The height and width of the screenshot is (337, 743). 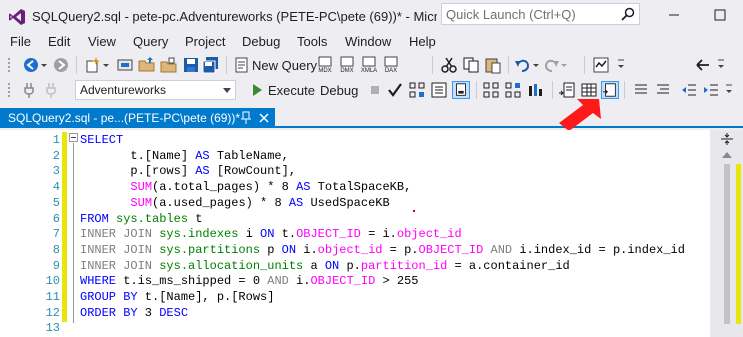 What do you see at coordinates (271, 249) in the screenshot?
I see `code-token: p` at bounding box center [271, 249].